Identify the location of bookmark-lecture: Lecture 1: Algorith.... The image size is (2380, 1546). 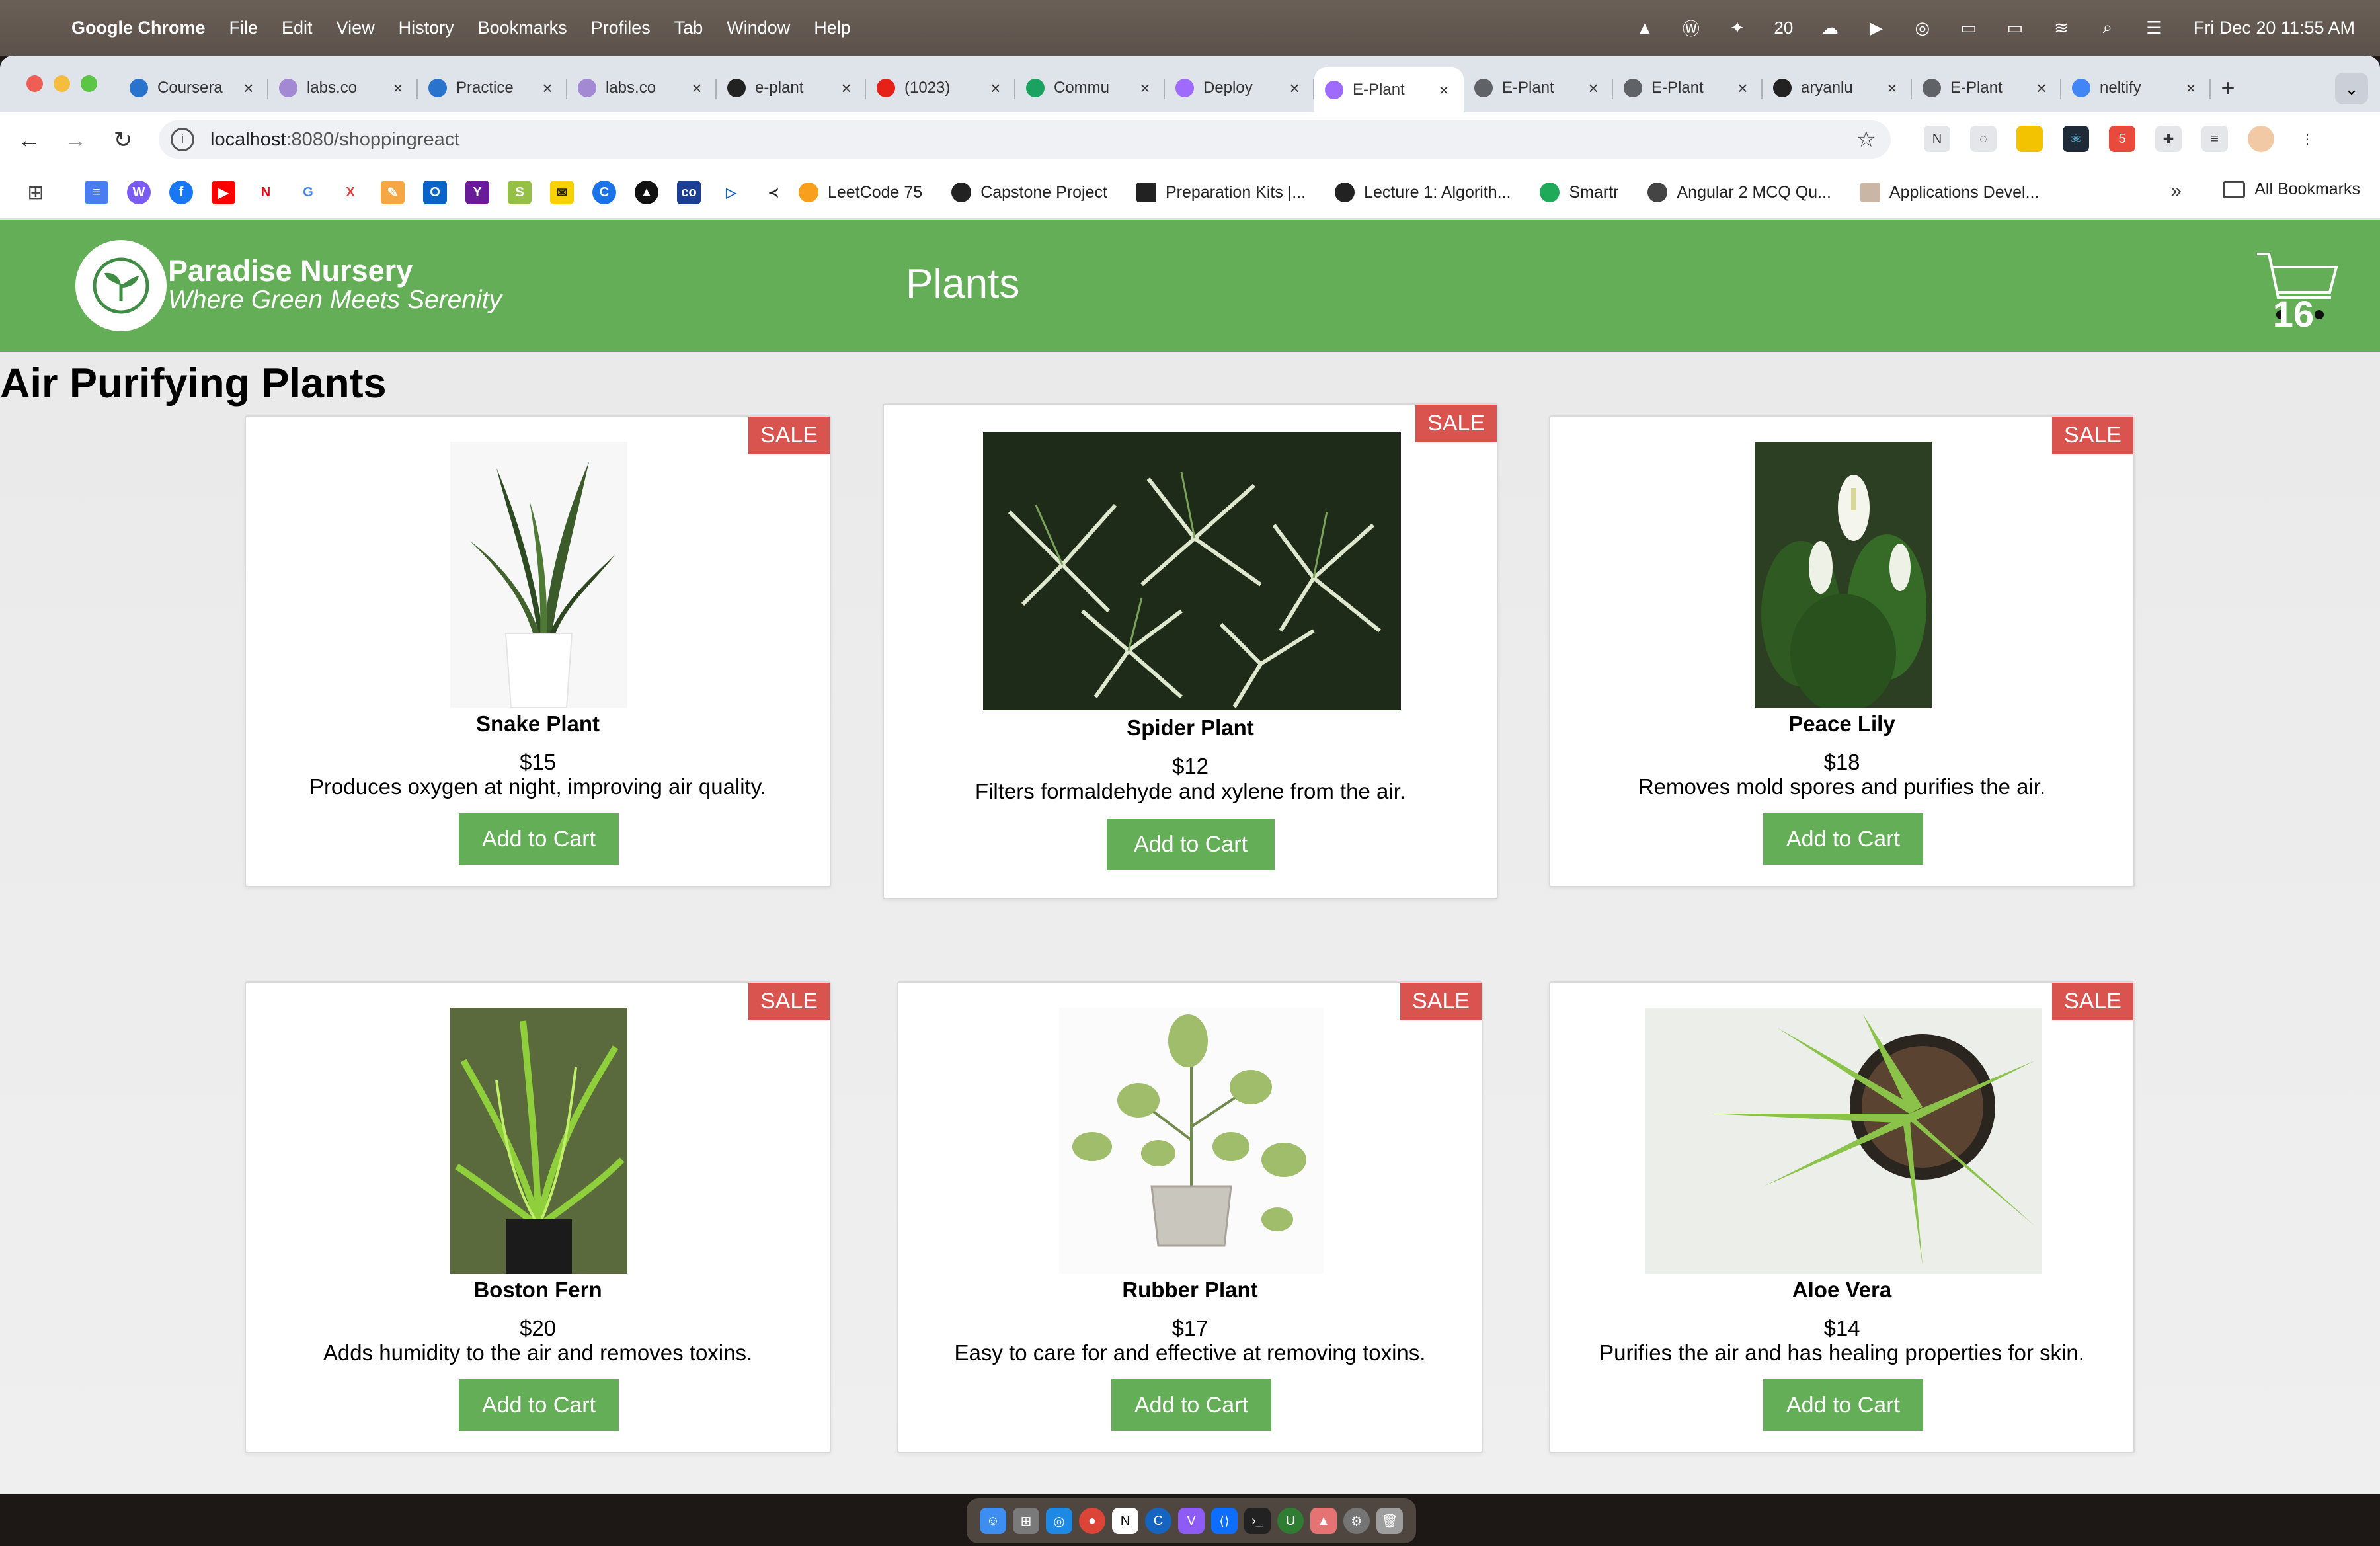
(1423, 192).